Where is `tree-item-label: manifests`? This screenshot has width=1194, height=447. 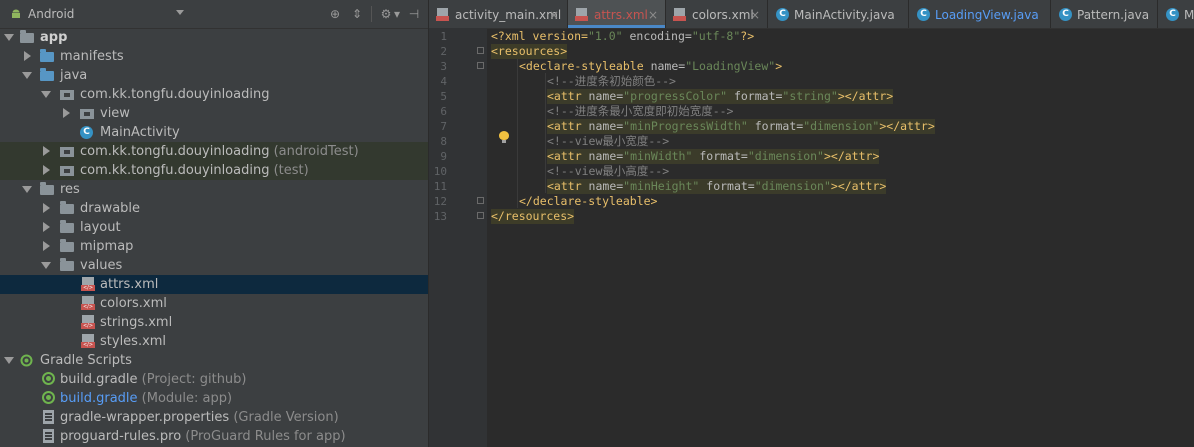 tree-item-label: manifests is located at coordinates (92, 56).